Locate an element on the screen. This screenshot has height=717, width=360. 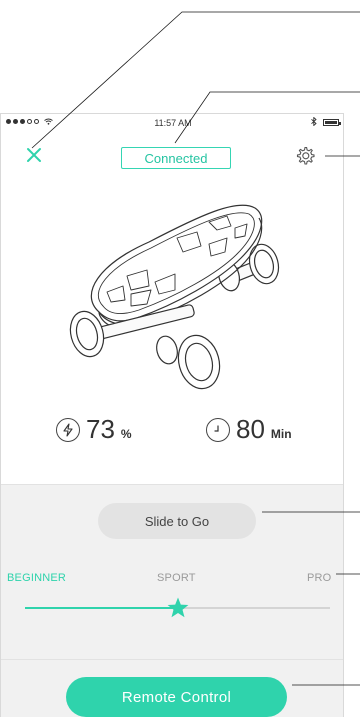
remote-control-button: Remote Control is located at coordinates (176, 697).